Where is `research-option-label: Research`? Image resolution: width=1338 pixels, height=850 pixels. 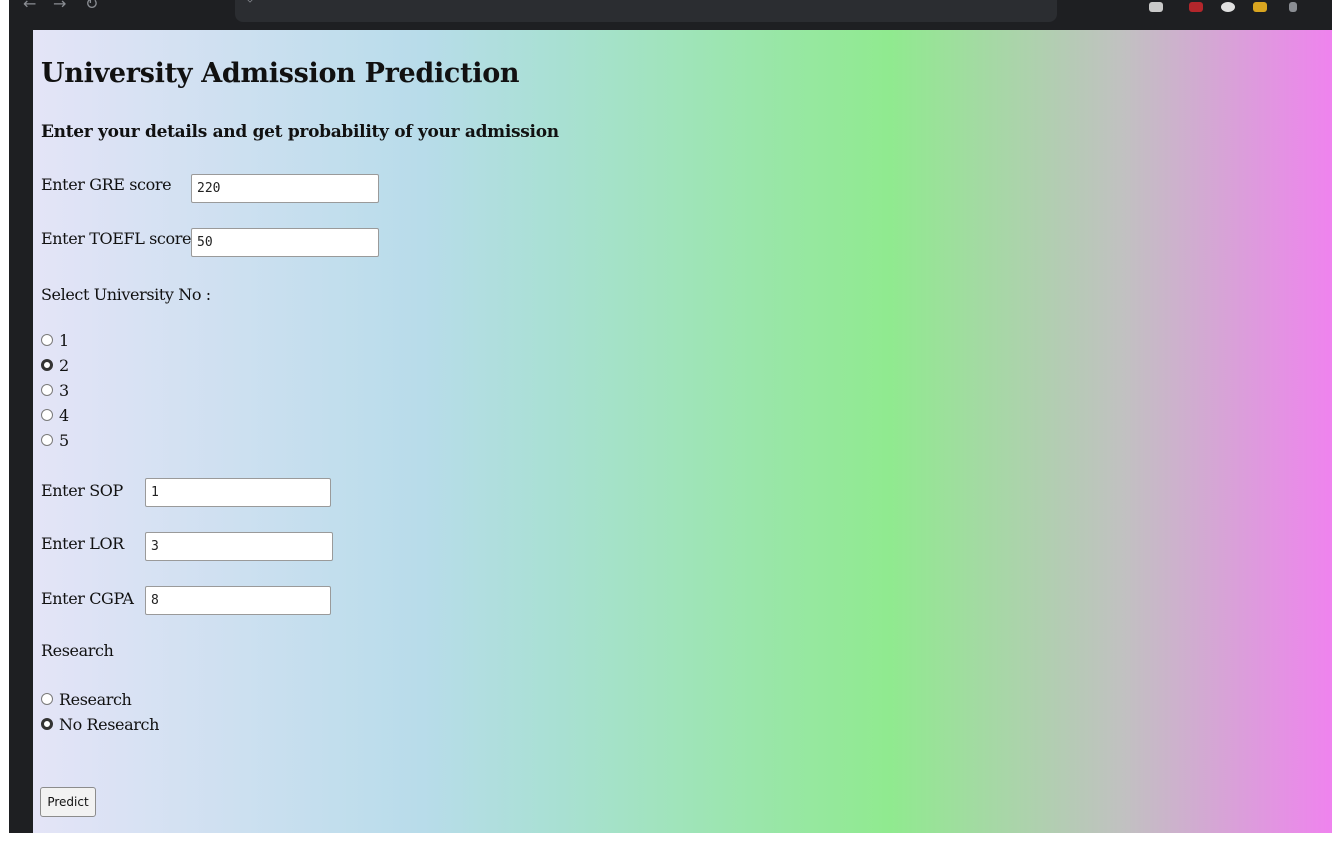 research-option-label: Research is located at coordinates (95, 699).